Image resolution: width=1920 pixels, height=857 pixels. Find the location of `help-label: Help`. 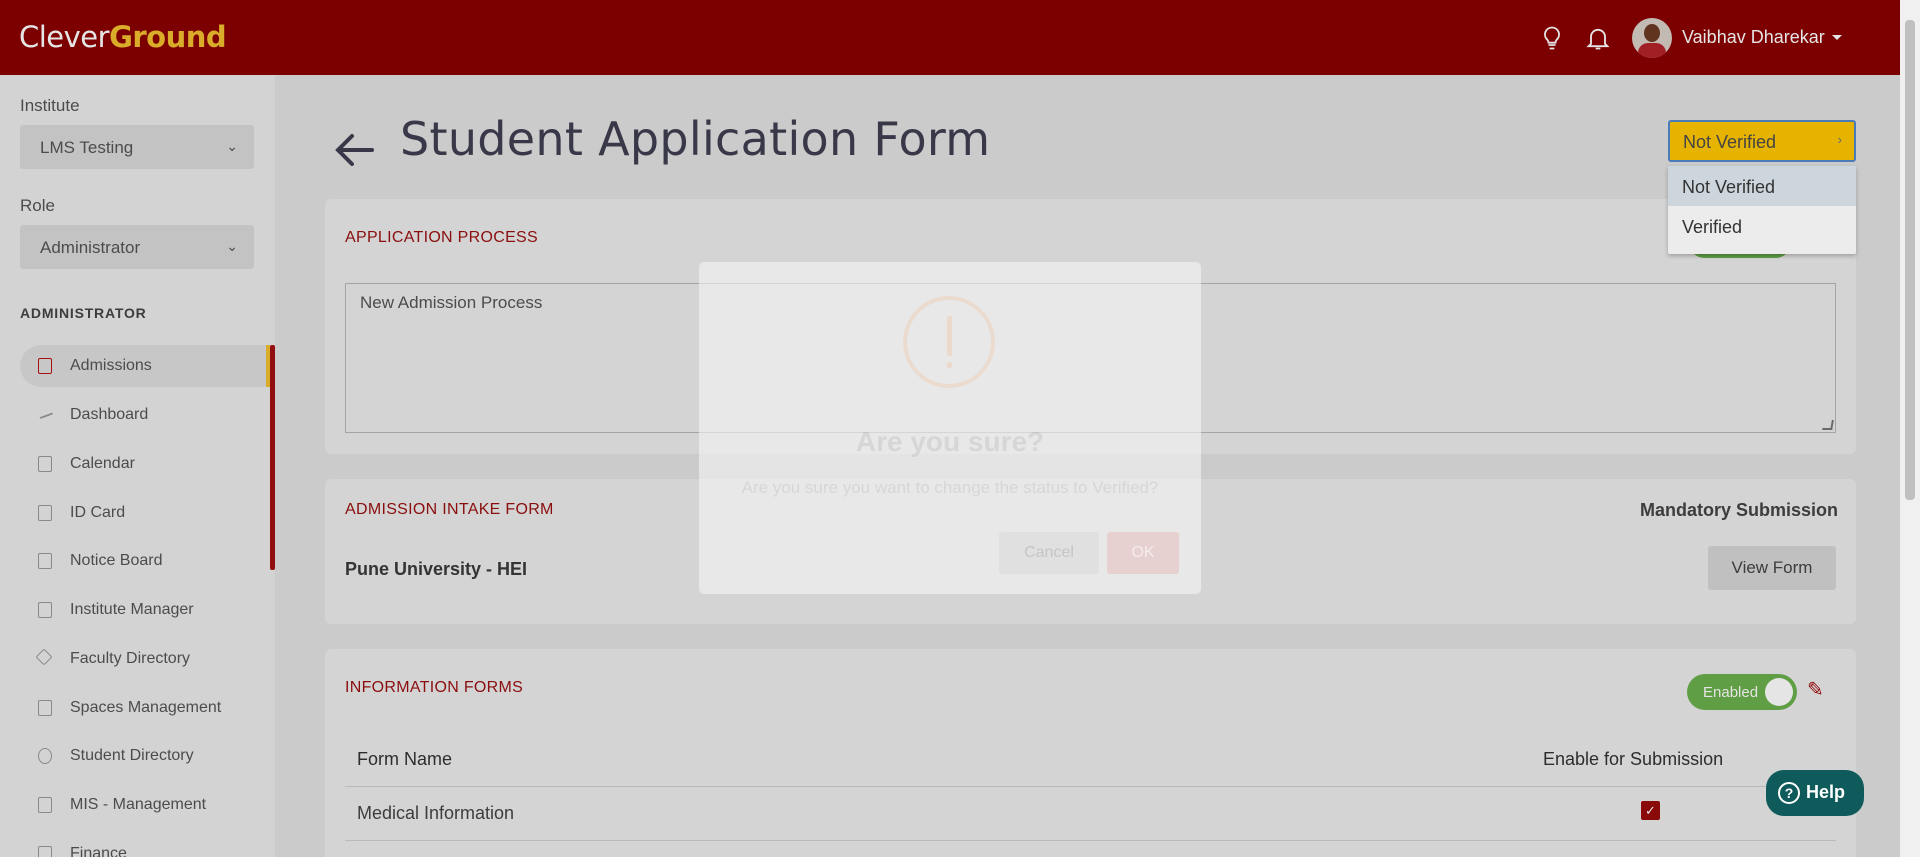

help-label: Help is located at coordinates (1826, 792).